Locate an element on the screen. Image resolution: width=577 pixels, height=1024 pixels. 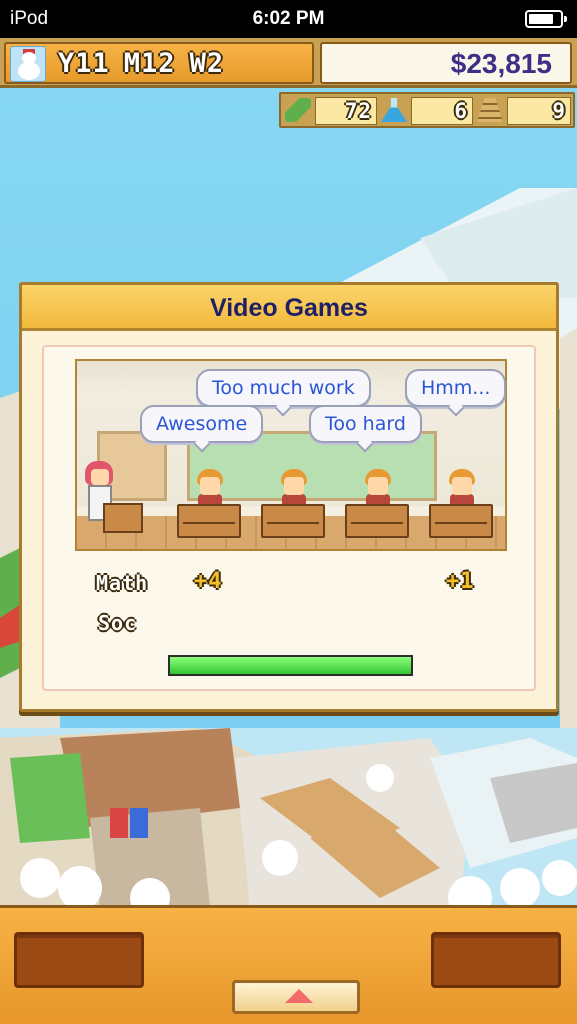
stat-label-soc: Soc is located at coordinates (118, 623).